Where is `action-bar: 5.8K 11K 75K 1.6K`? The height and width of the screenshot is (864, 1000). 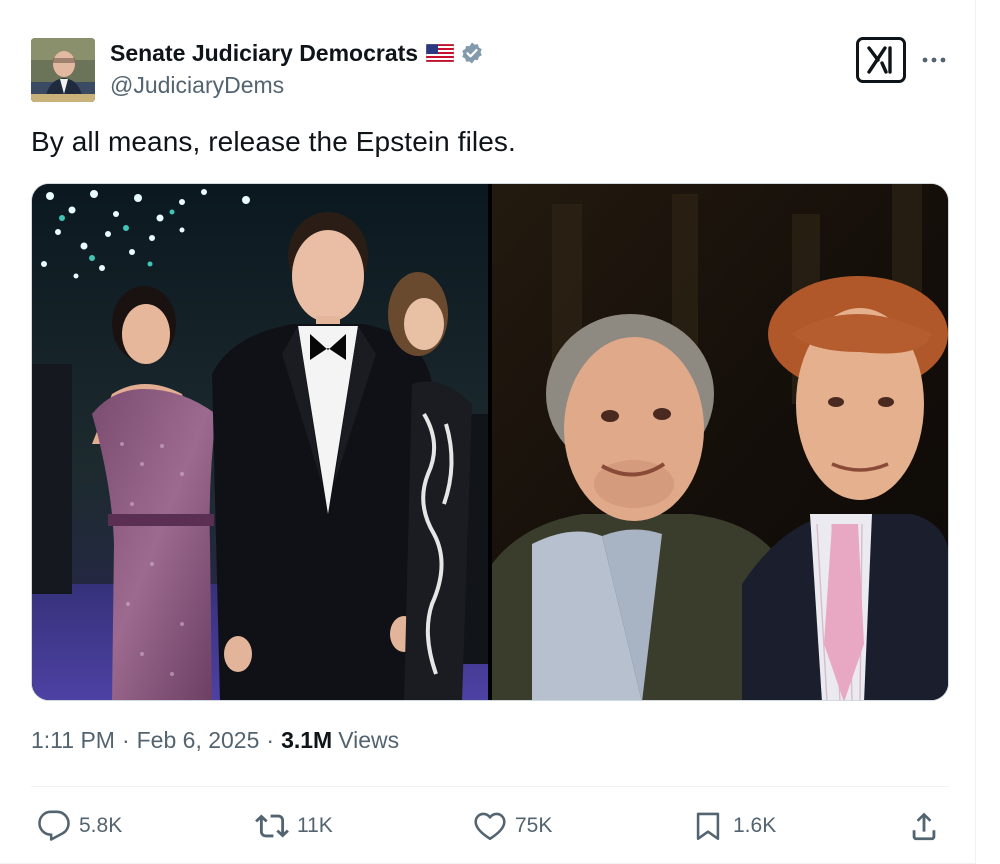
action-bar: 5.8K 11K 75K 1.6K is located at coordinates (490, 826).